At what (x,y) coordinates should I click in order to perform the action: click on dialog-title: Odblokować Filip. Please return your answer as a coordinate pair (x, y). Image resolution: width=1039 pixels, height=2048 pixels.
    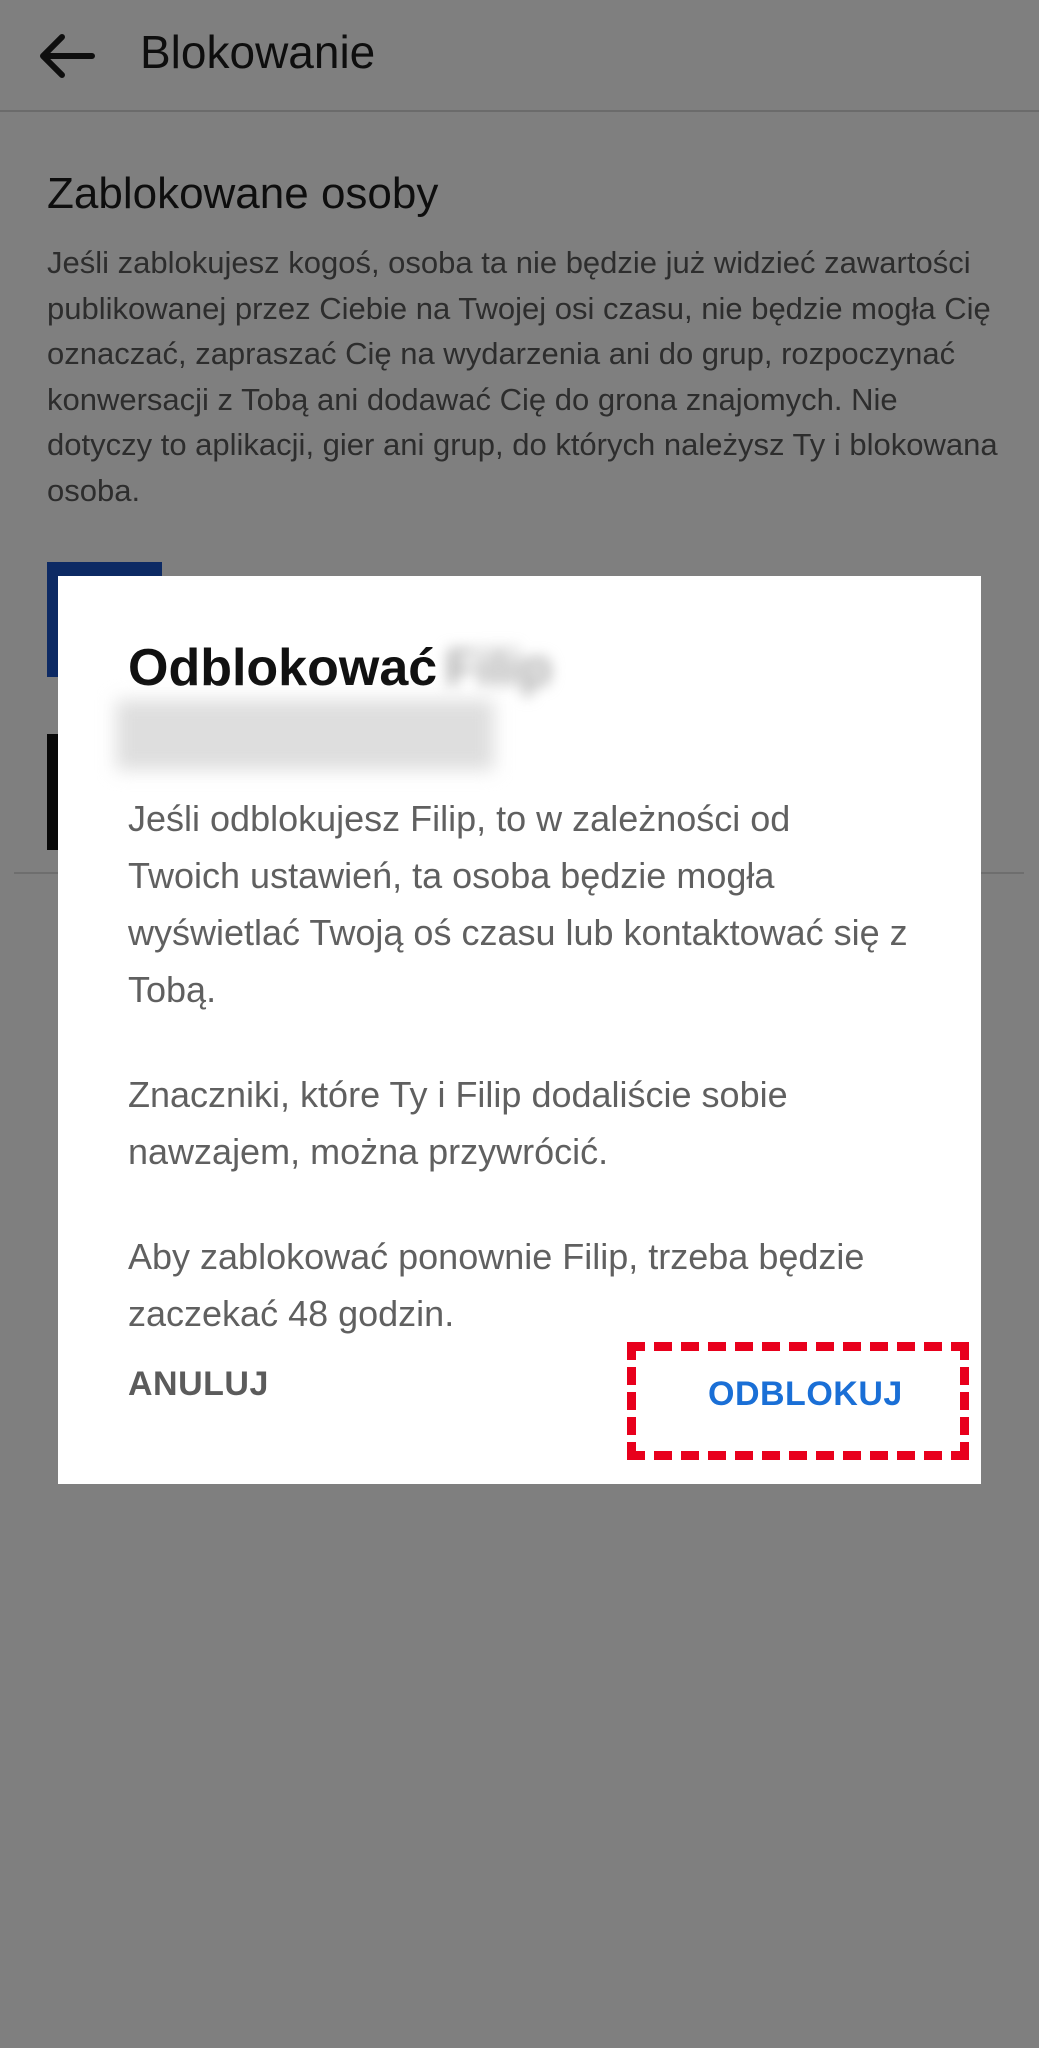
    Looking at the image, I should click on (340, 668).